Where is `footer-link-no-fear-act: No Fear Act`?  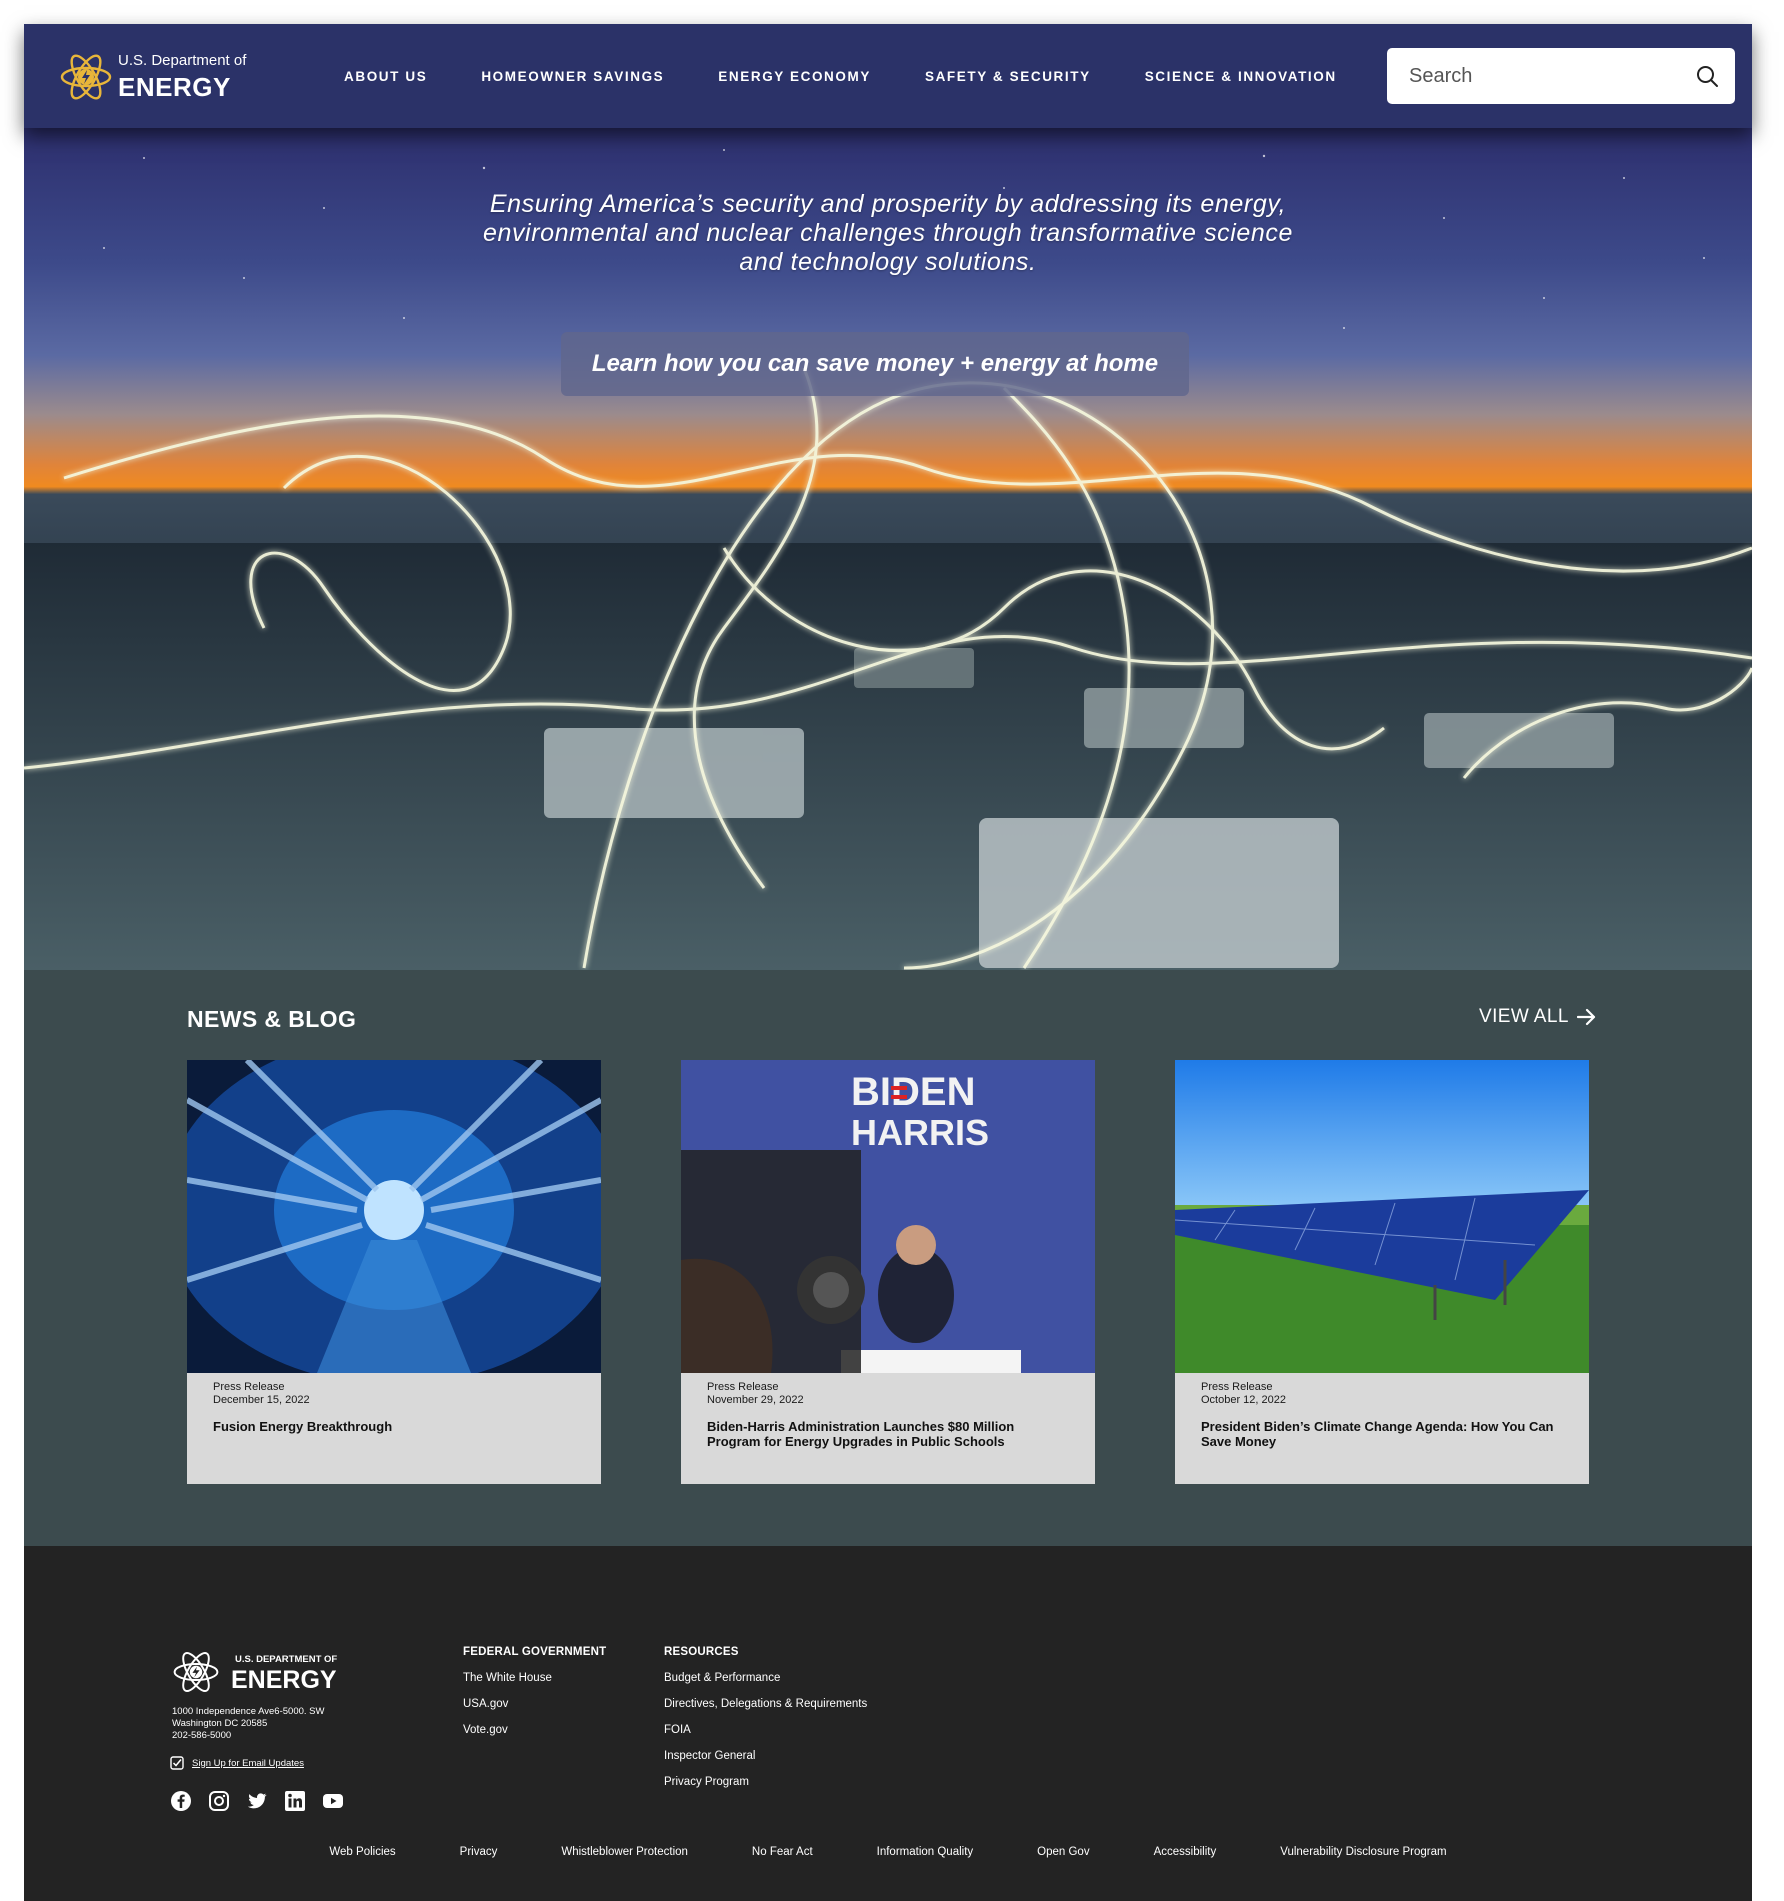 footer-link-no-fear-act: No Fear Act is located at coordinates (782, 1852).